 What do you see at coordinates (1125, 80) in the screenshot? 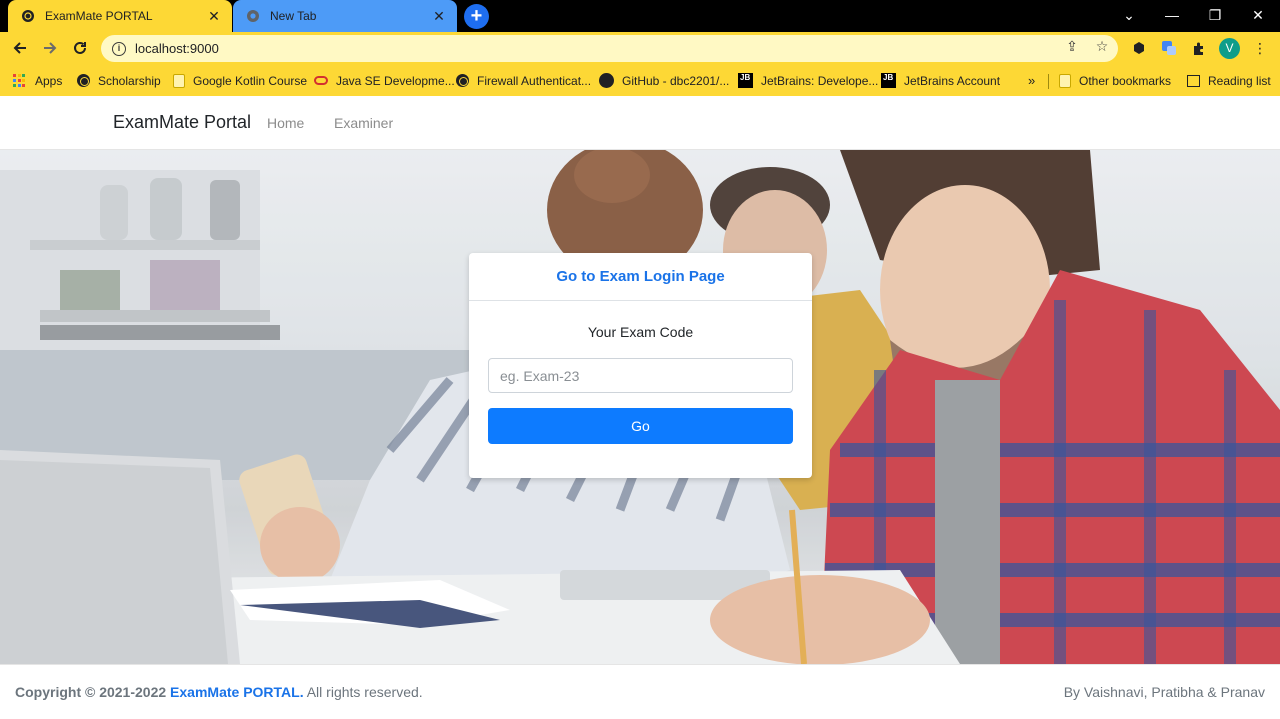
I see `bookmark-label: Other bookmarks` at bounding box center [1125, 80].